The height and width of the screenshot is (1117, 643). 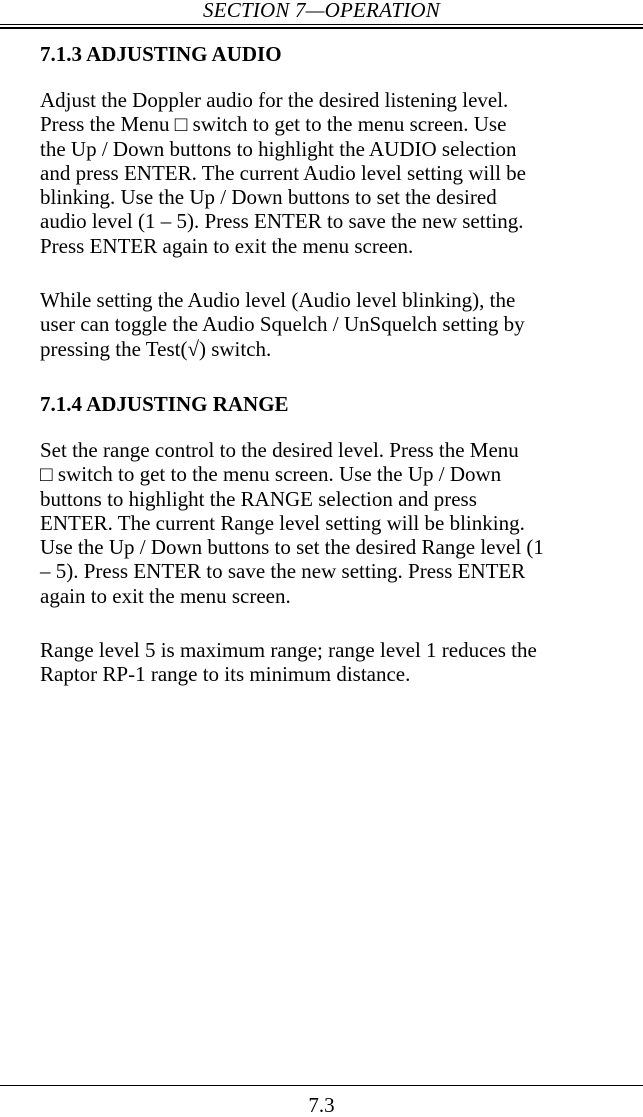 I want to click on header-rule-thin, so click(x=321, y=24).